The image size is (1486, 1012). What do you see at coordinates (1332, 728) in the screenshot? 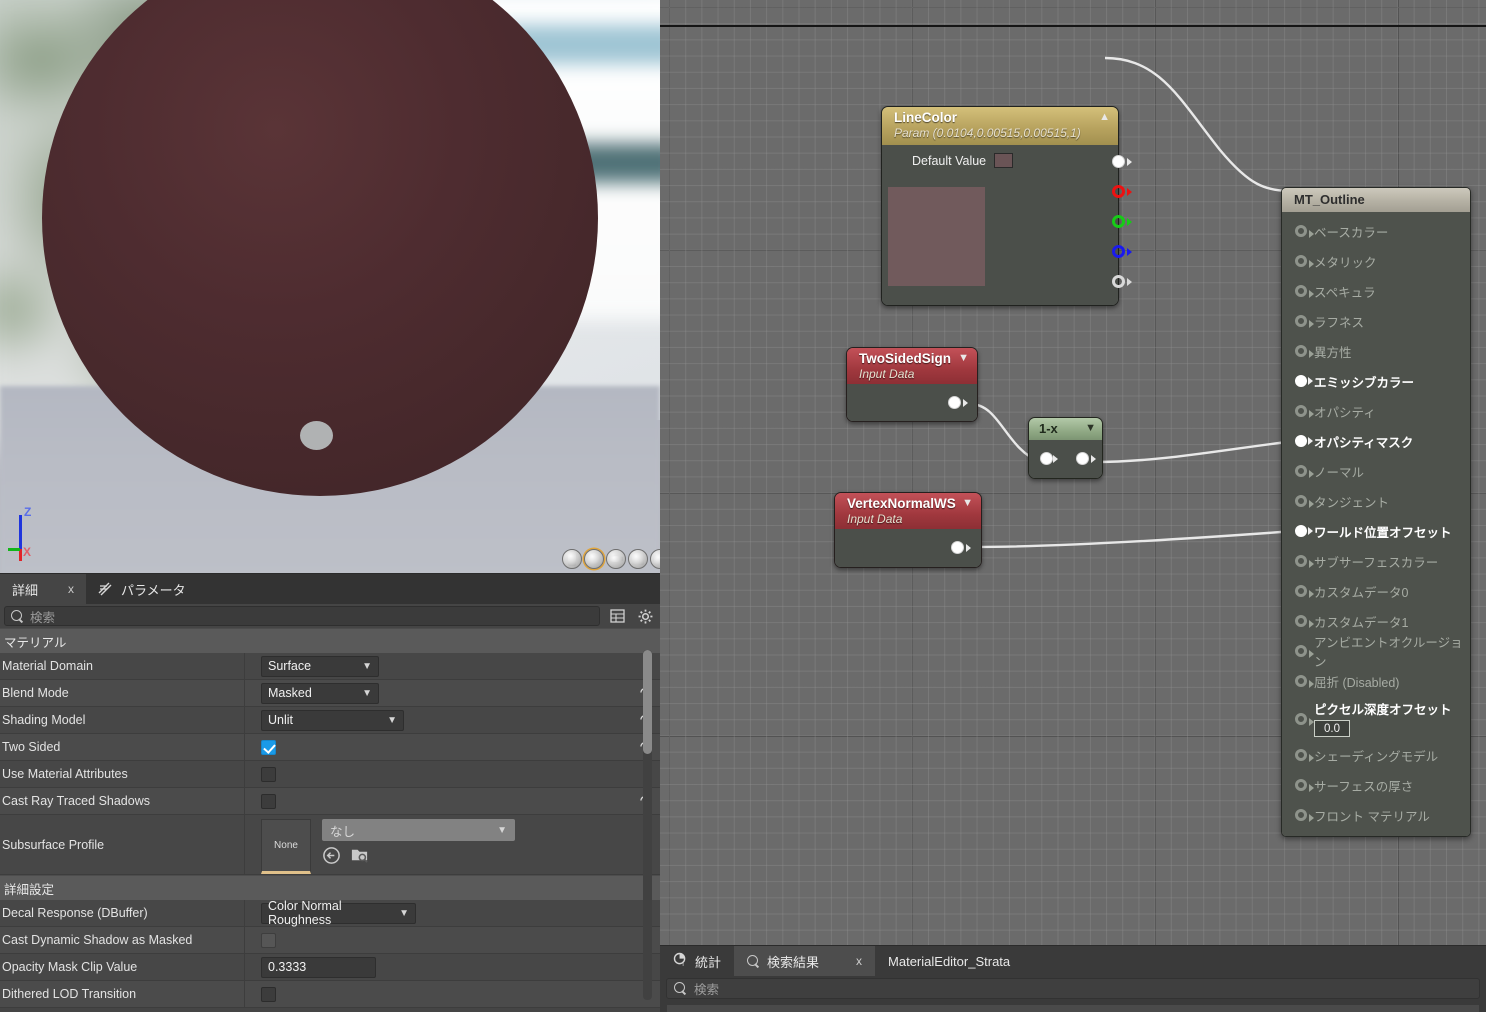
I see `pixel-depth-offset-value: 0.0` at bounding box center [1332, 728].